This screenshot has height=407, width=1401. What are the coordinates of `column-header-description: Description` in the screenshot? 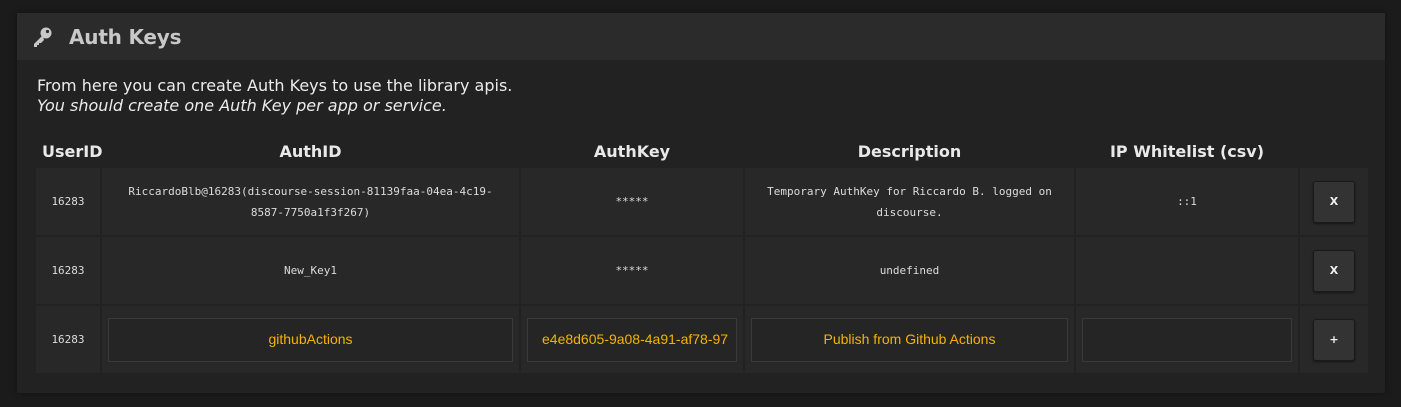 It's located at (909, 151).